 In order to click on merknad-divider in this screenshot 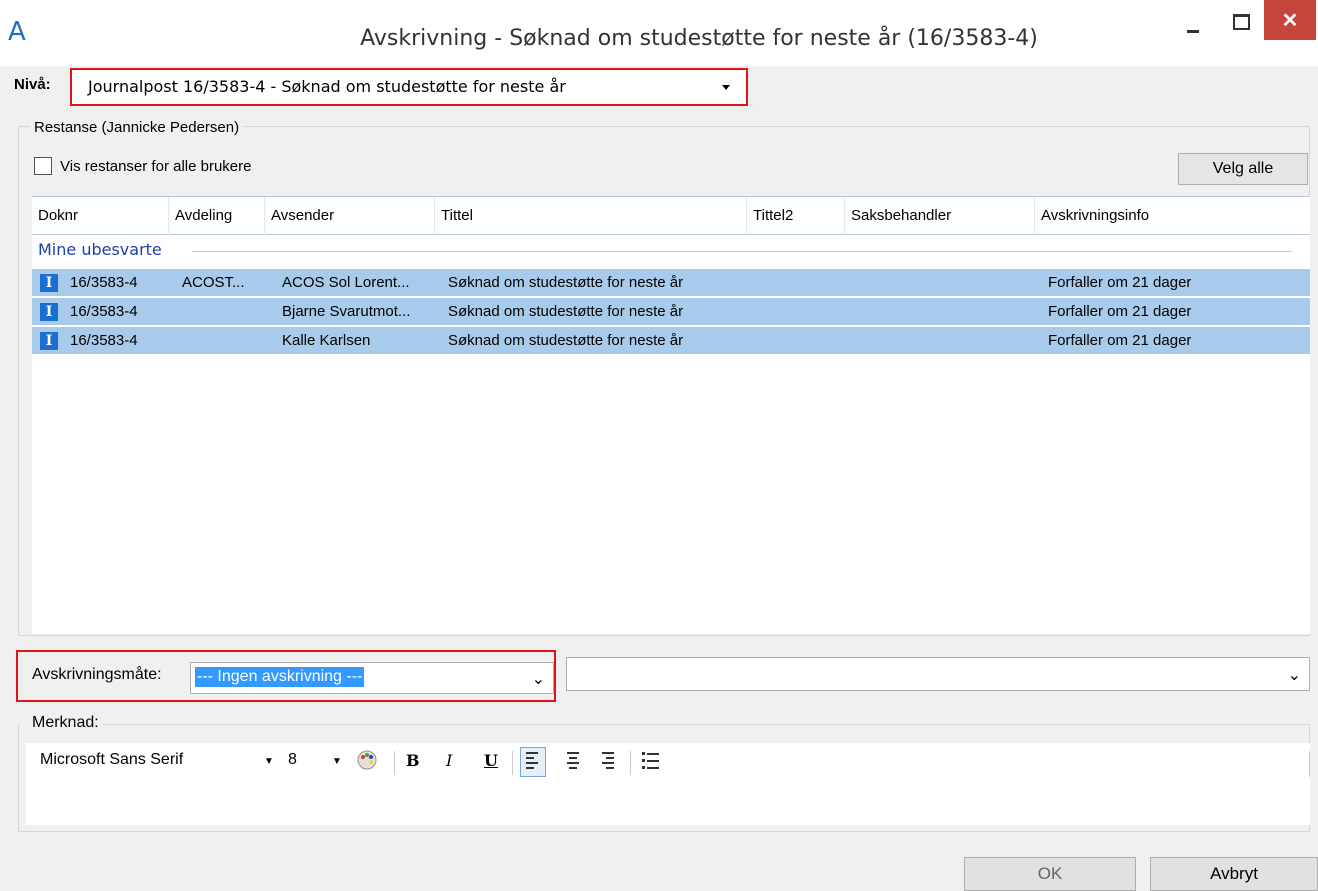, I will do `click(704, 724)`.